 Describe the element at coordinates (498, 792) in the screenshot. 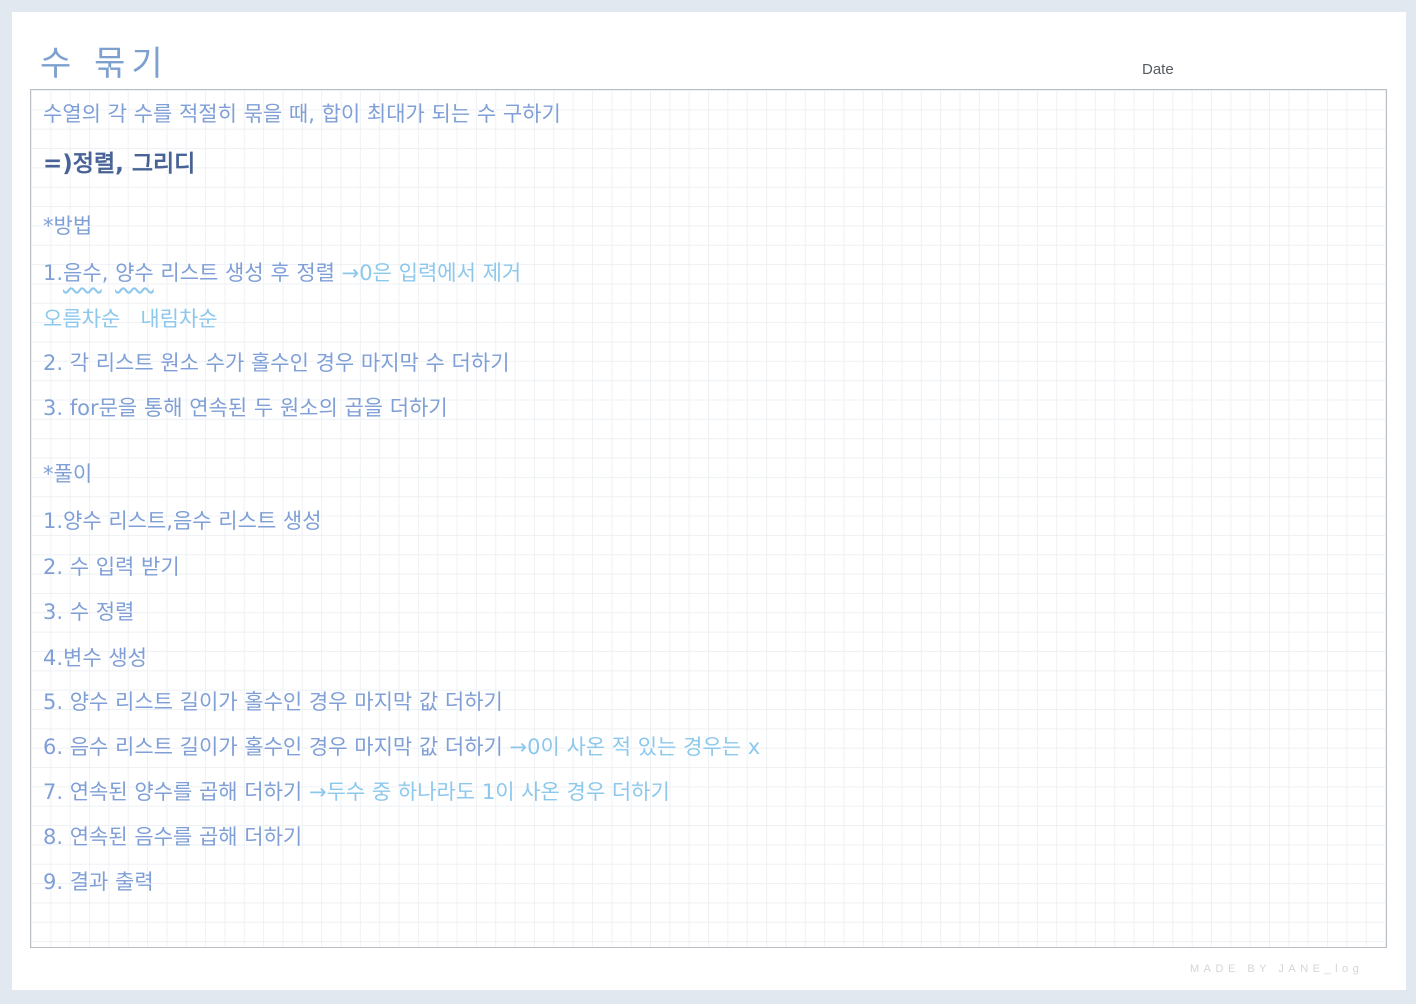

I see `step-7-note: 두수 중 하나라도 1이 사온 경우 더하기` at that location.